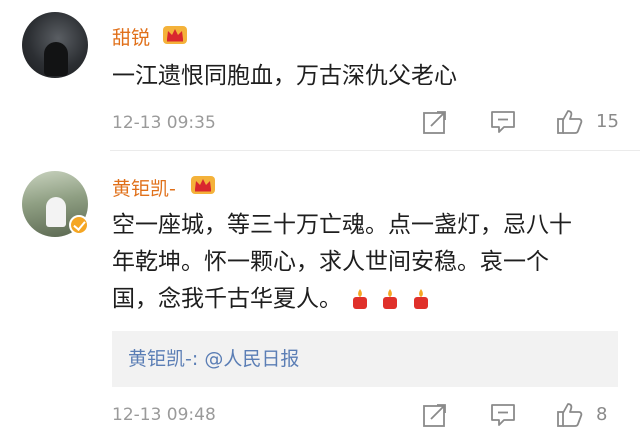  Describe the element at coordinates (164, 123) in the screenshot. I see `timestamp: 12-13 09:35` at that location.